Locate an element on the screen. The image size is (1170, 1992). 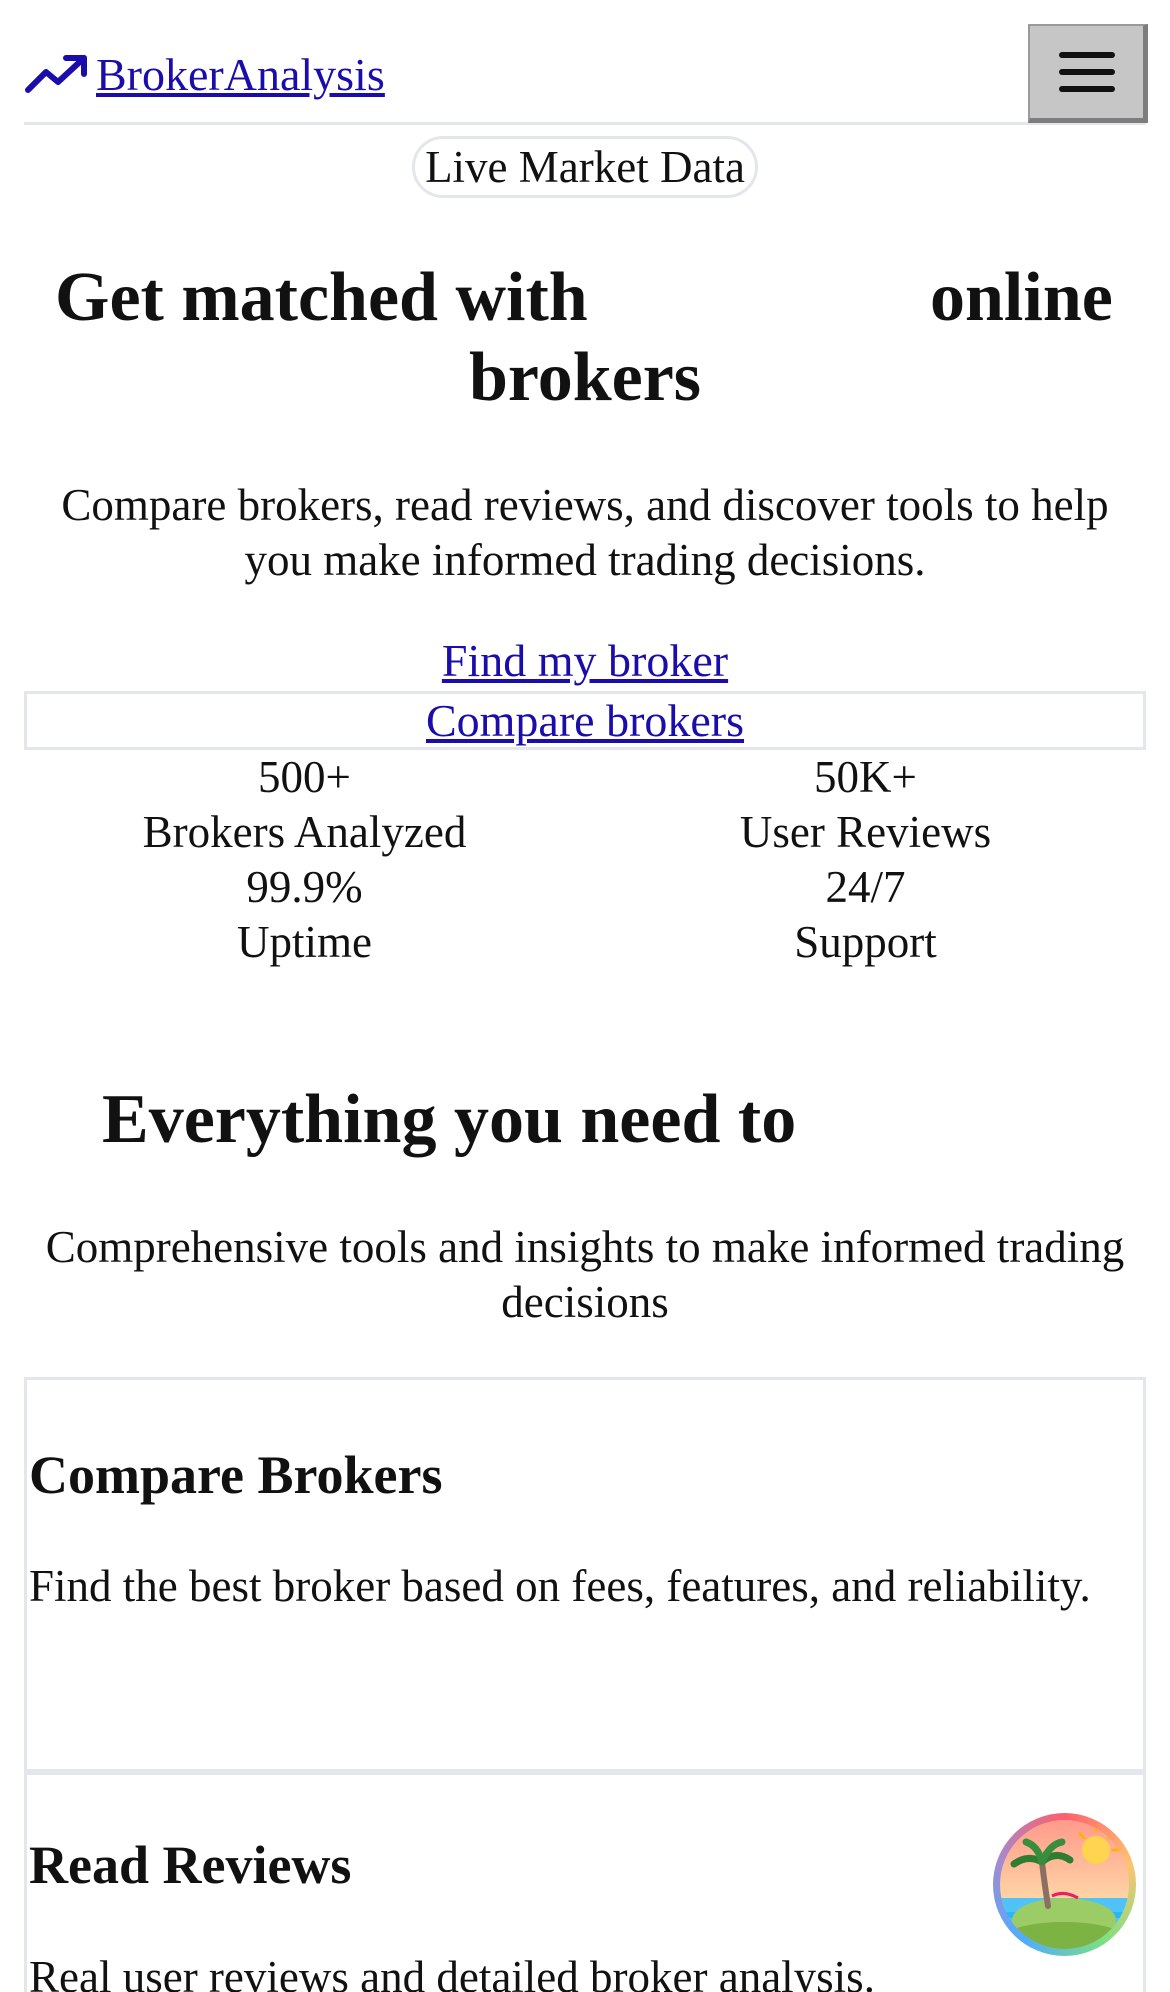
stat-item: 24/7 Support is located at coordinates (865, 915).